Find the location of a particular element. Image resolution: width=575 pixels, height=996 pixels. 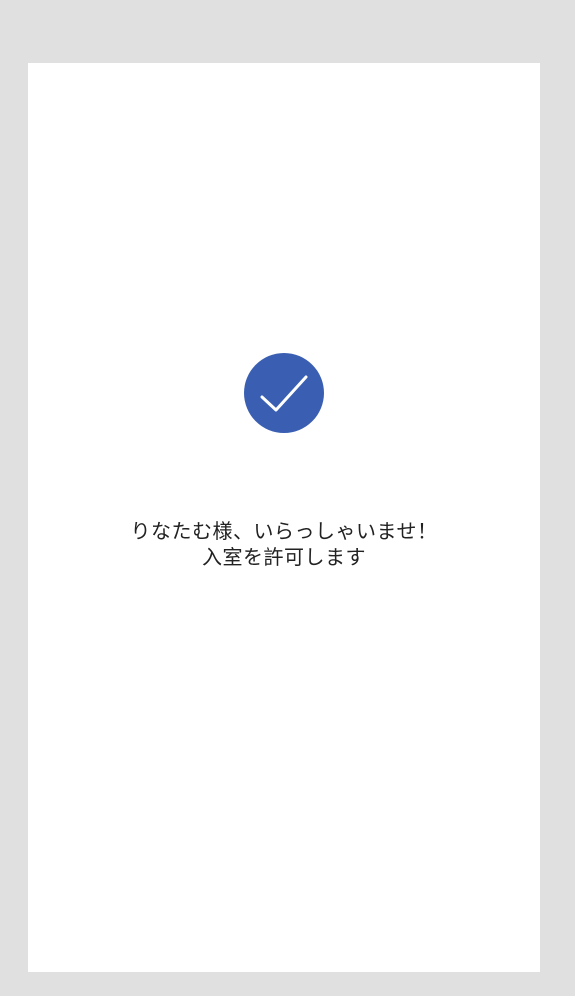

success-badge is located at coordinates (284, 393).